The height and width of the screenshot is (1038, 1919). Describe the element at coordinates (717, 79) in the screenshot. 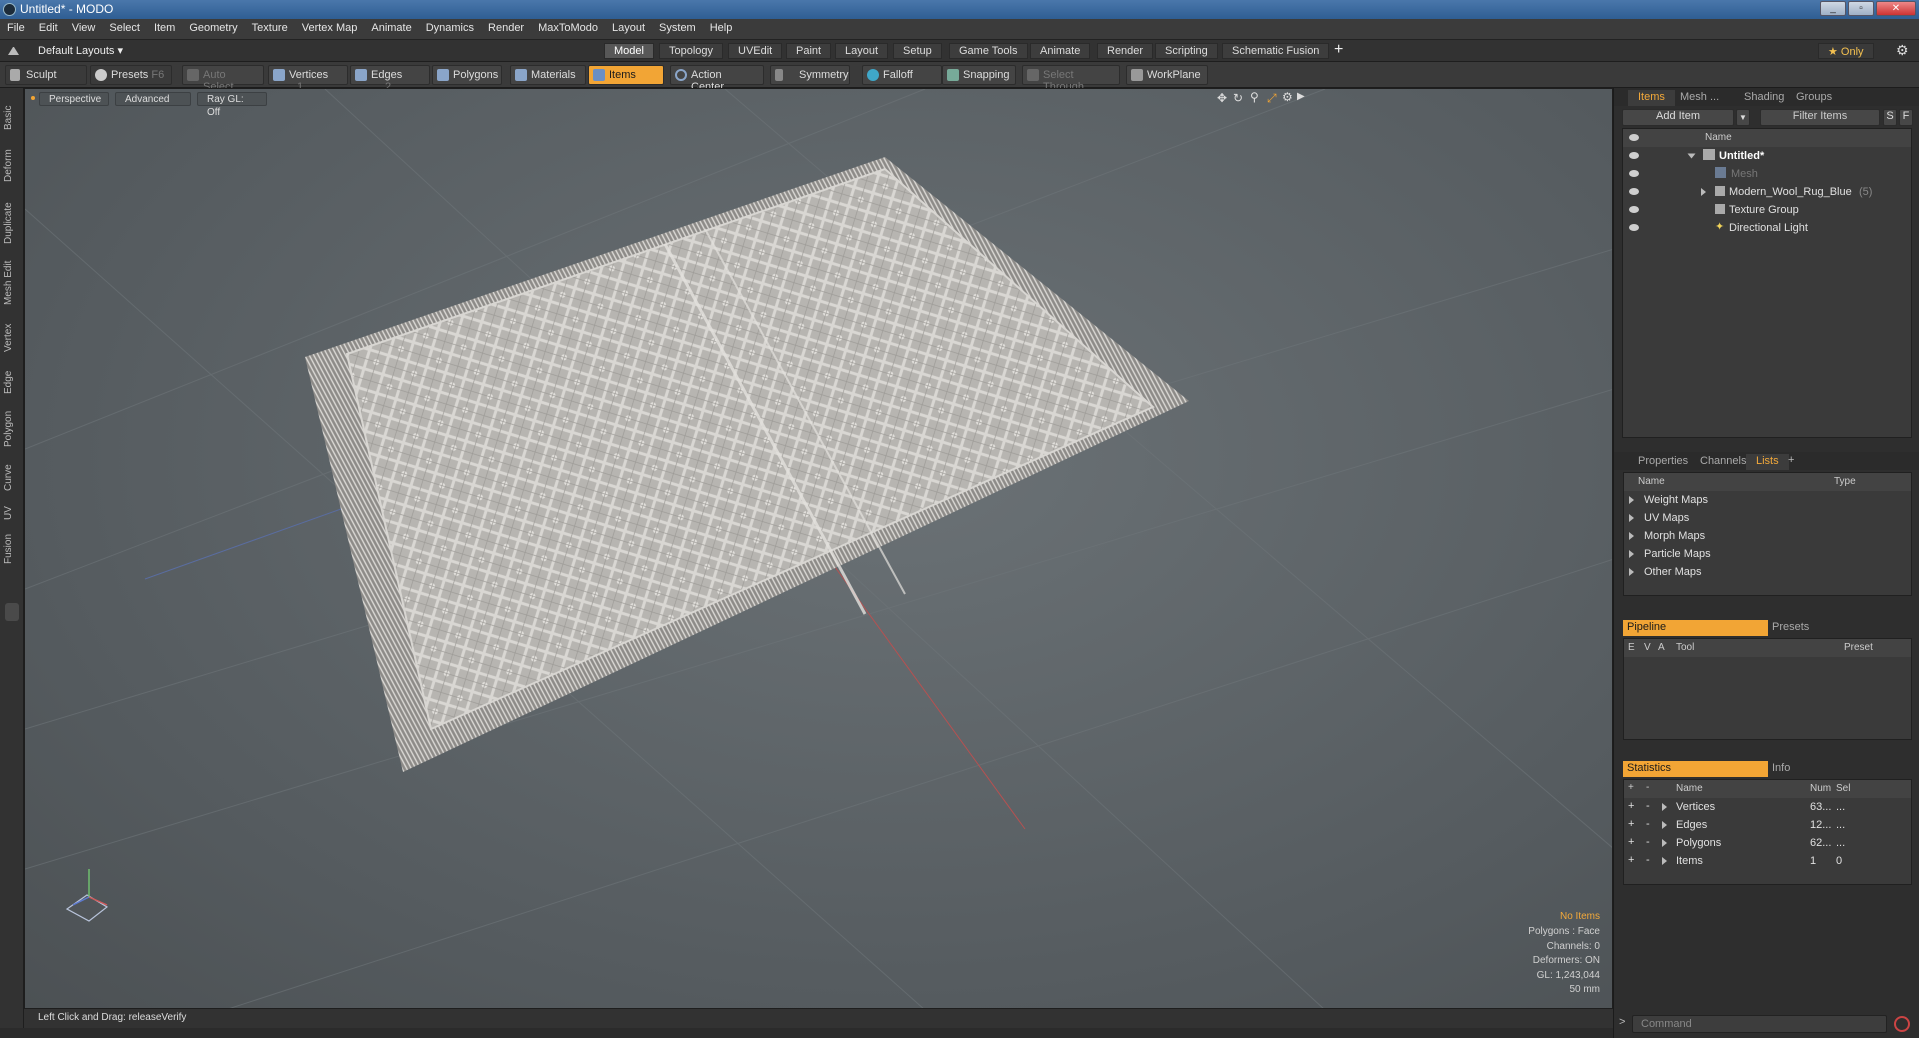

I see `action-center-button: Action Center` at that location.